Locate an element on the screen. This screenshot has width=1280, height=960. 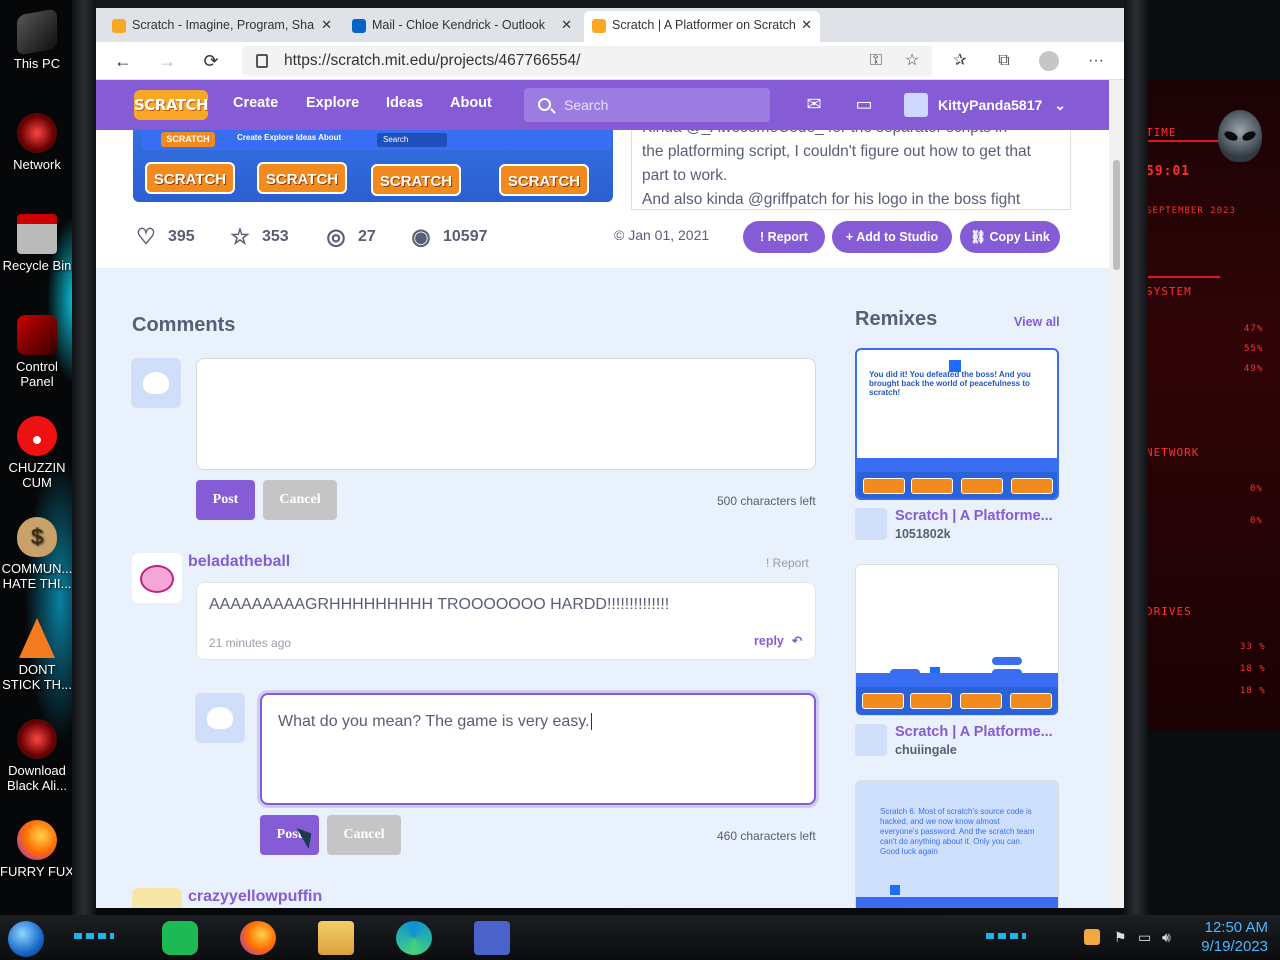
view-all-link: View all is located at coordinates (1037, 322).